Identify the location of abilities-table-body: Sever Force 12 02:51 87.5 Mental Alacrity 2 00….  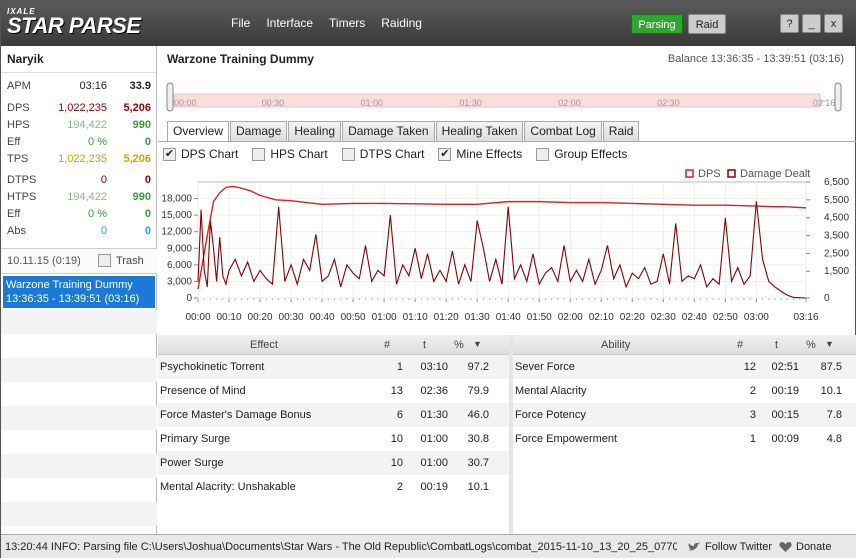
(684, 403).